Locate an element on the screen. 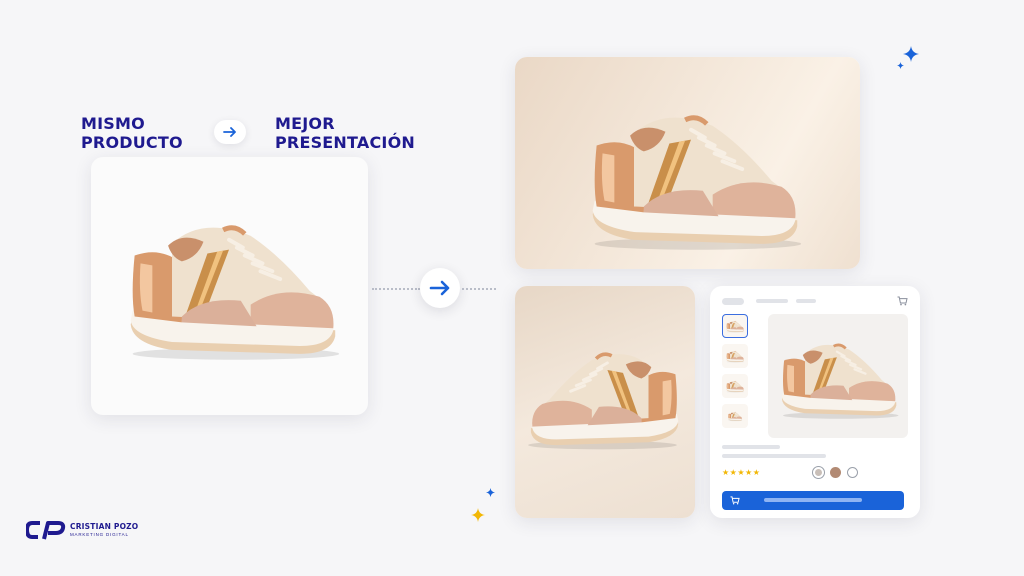 The height and width of the screenshot is (576, 1024). add-to-cart-button is located at coordinates (813, 500).